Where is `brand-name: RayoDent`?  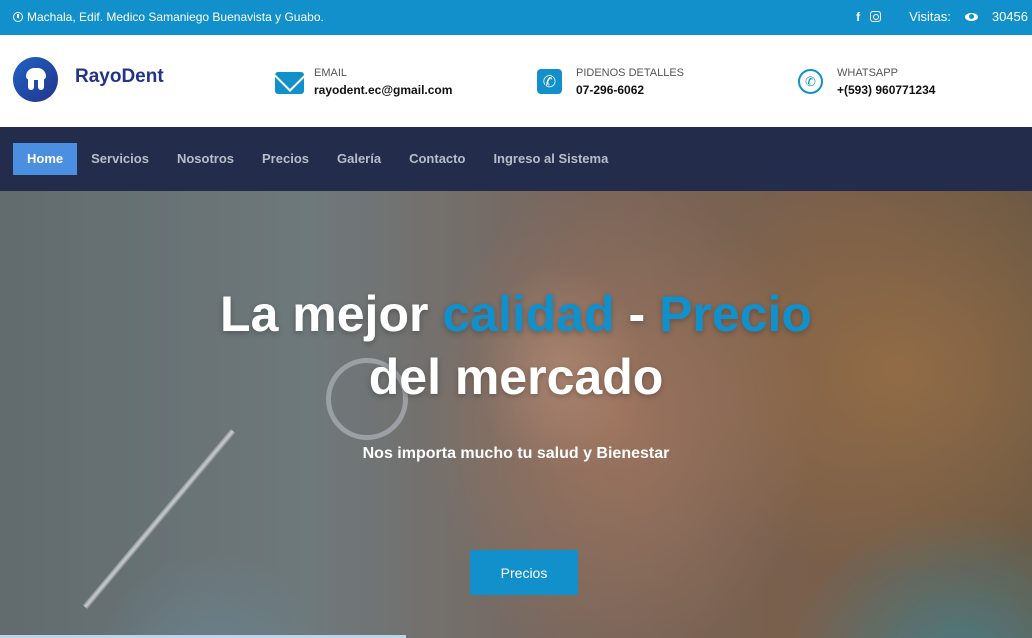
brand-name: RayoDent is located at coordinates (119, 77).